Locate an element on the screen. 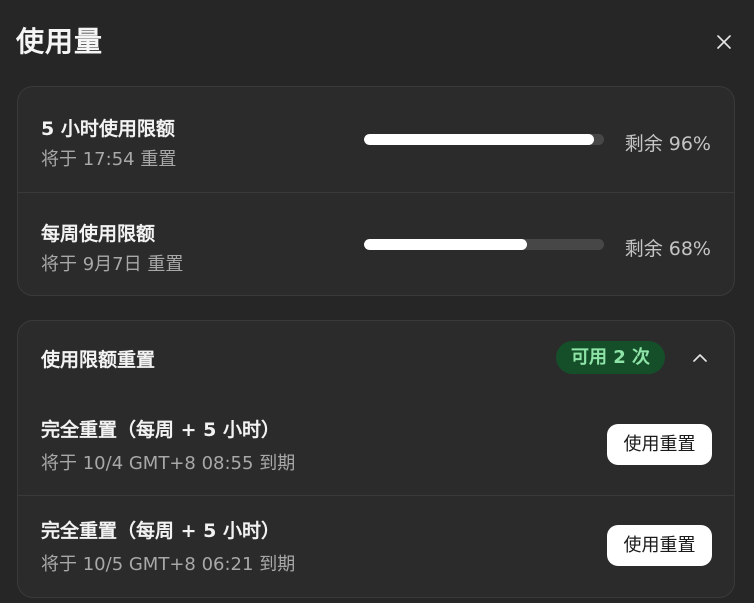 This screenshot has width=754, height=603. close-icon is located at coordinates (724, 42).